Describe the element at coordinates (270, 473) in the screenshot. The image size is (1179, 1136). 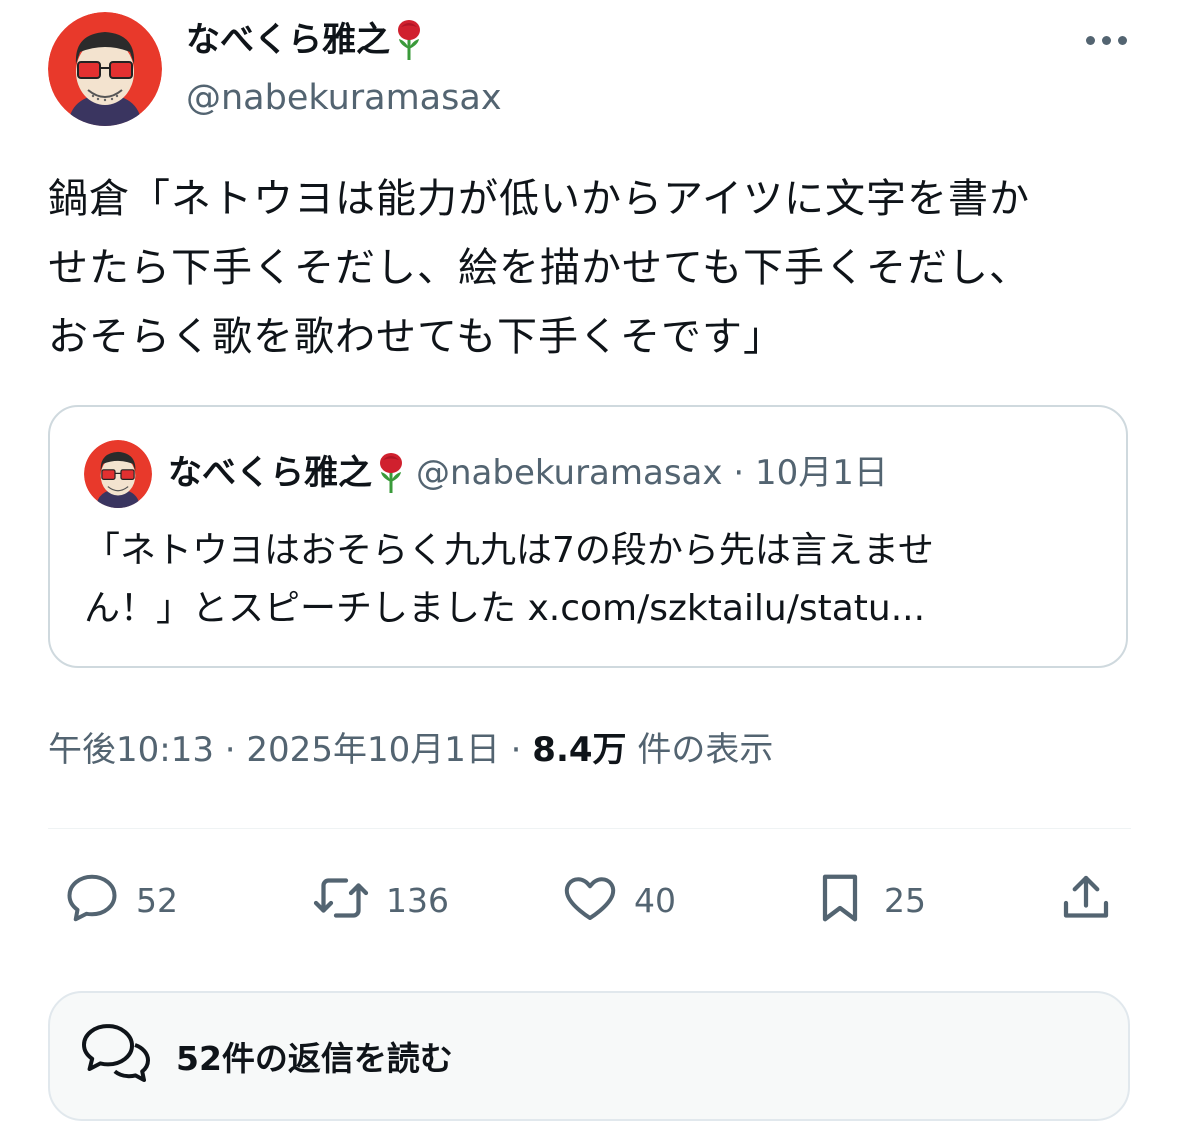
I see `quote-display-name: なべくら雅之` at that location.